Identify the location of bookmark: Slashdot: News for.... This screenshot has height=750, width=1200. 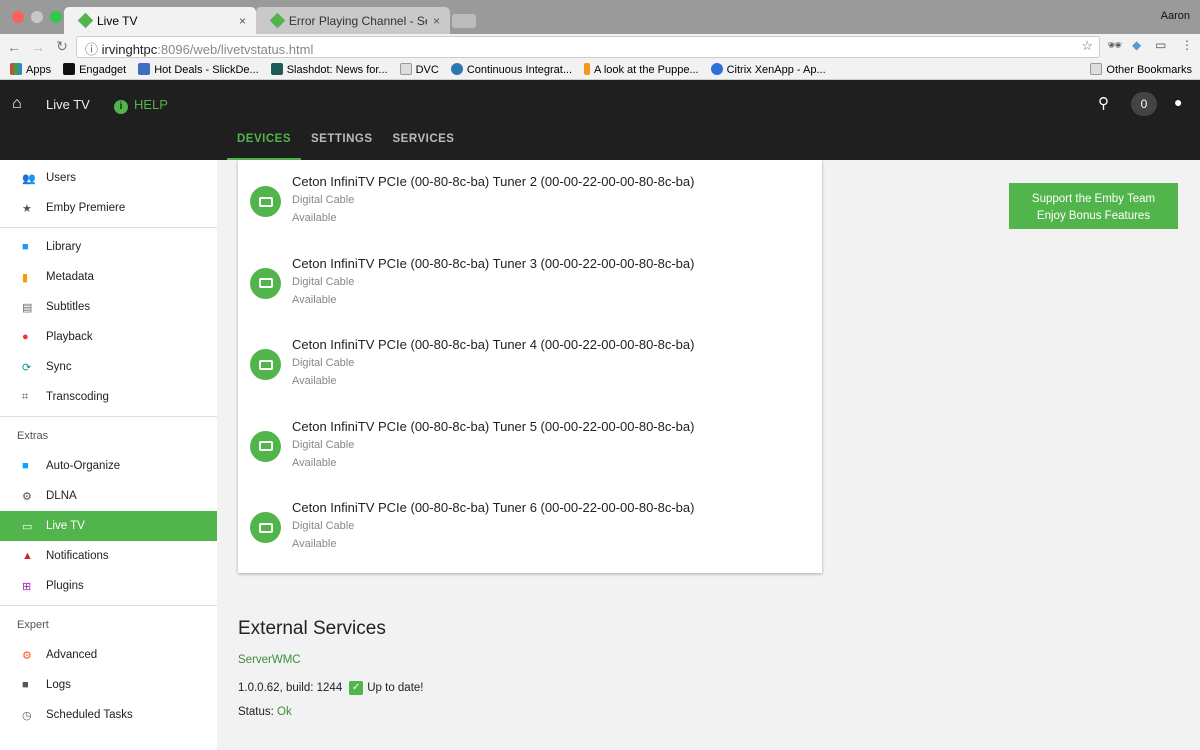
(329, 69).